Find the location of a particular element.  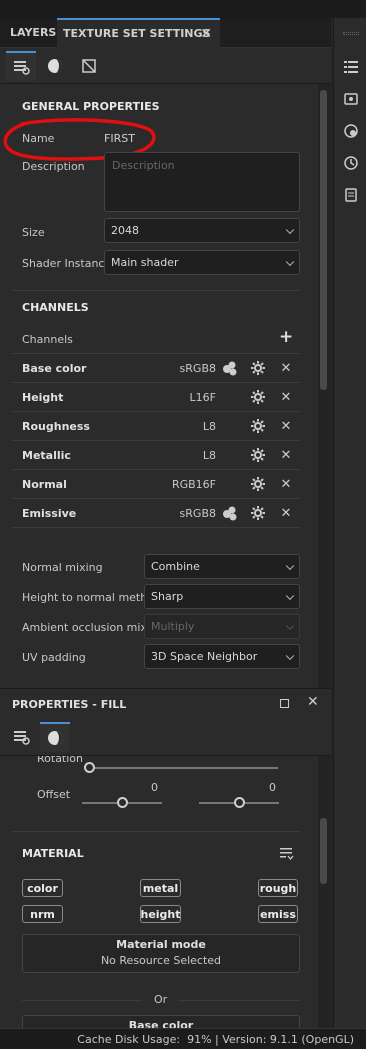

channel-name: Roughness is located at coordinates (56, 426).